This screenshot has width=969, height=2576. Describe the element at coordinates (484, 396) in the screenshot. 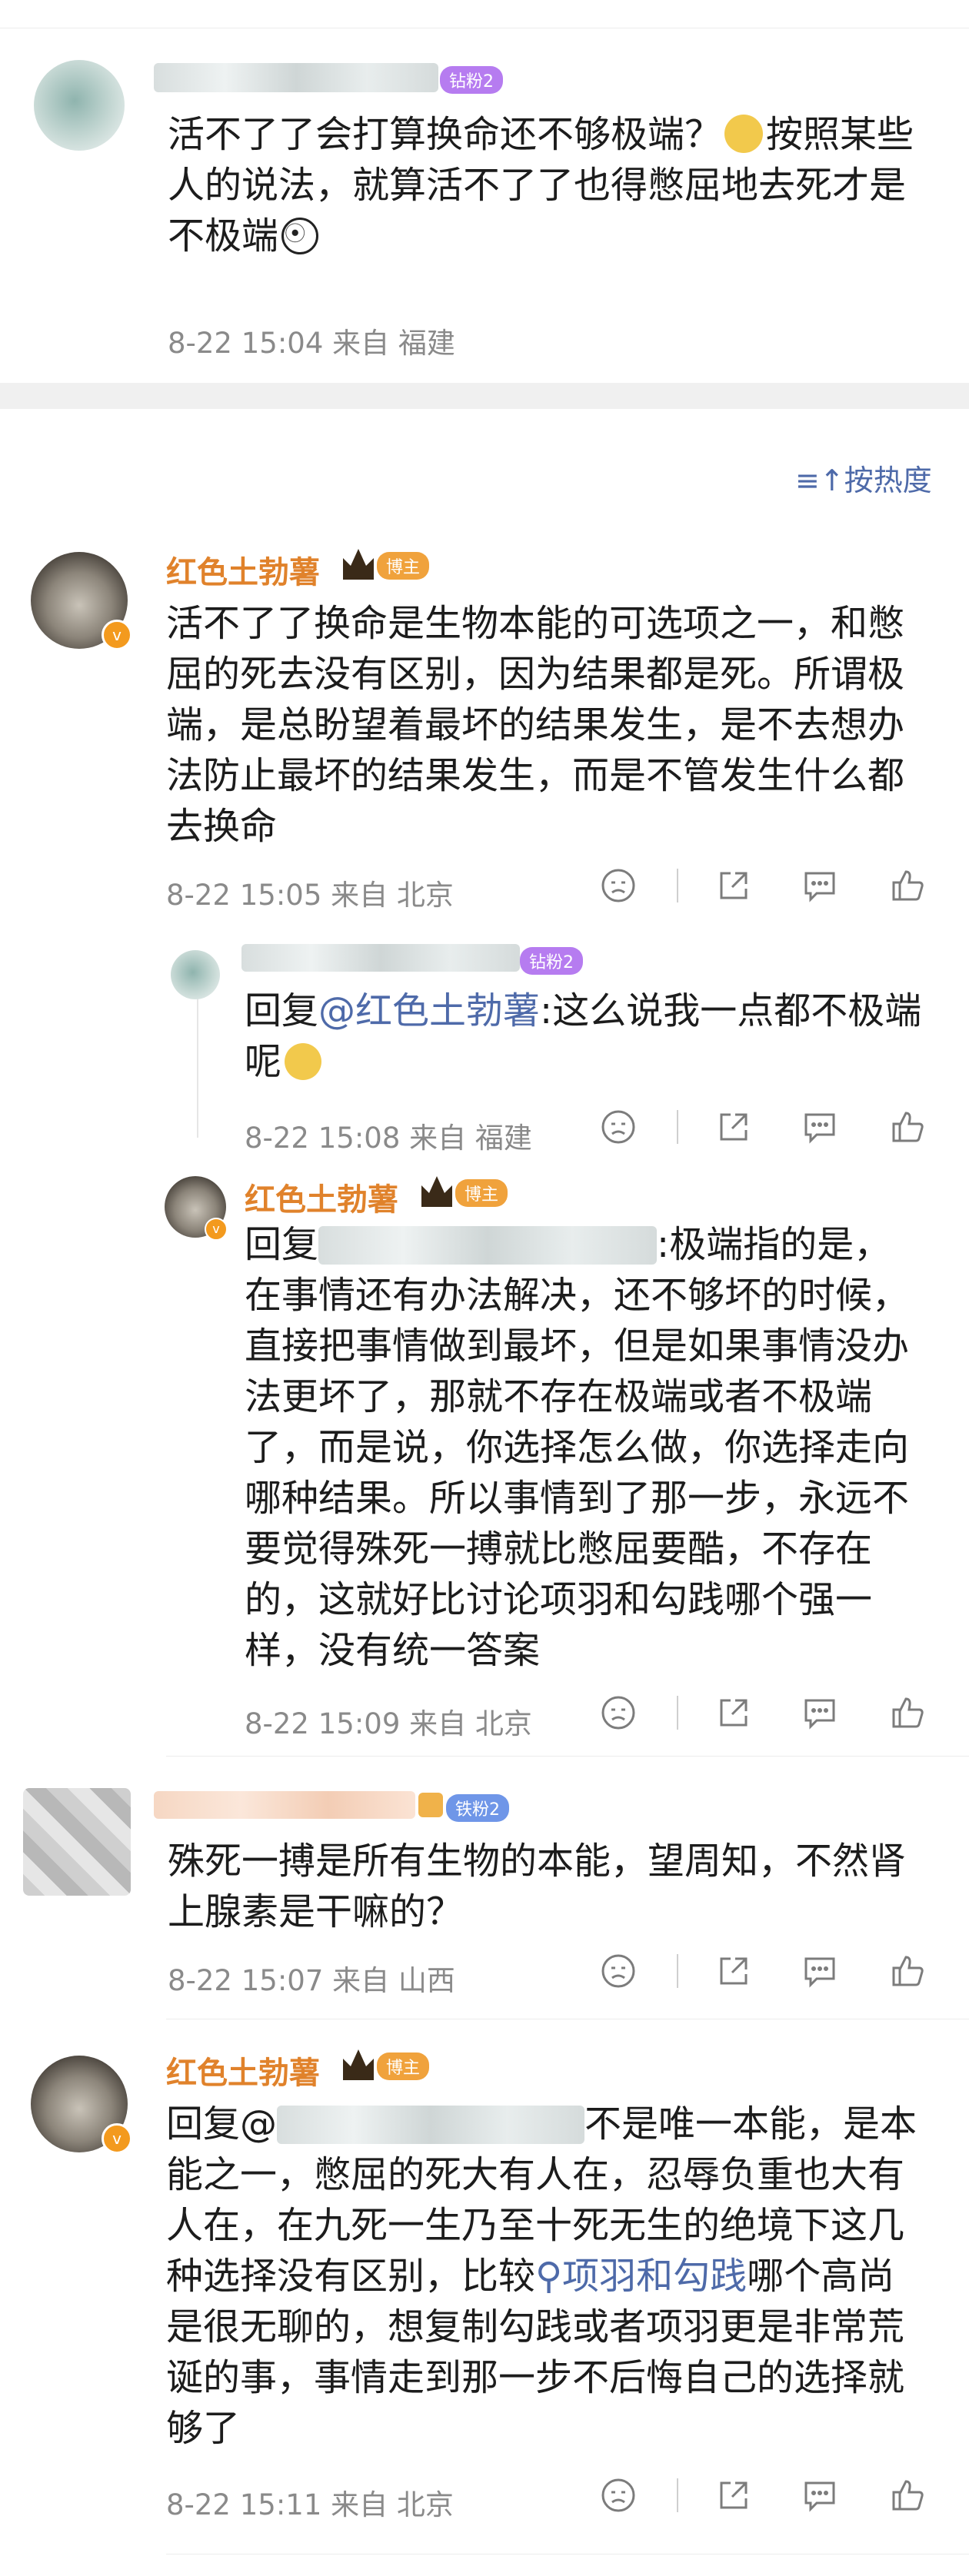

I see `section-gap` at that location.